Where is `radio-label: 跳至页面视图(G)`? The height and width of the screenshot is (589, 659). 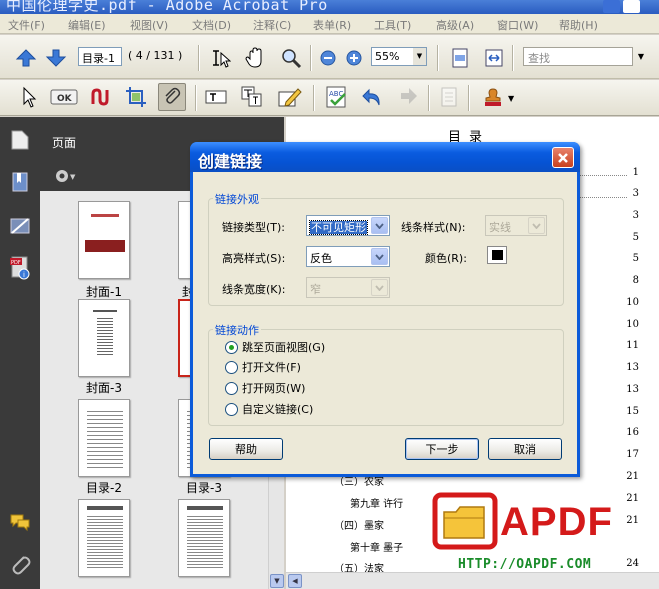
radio-label: 跳至页面视图(G) is located at coordinates (284, 347).